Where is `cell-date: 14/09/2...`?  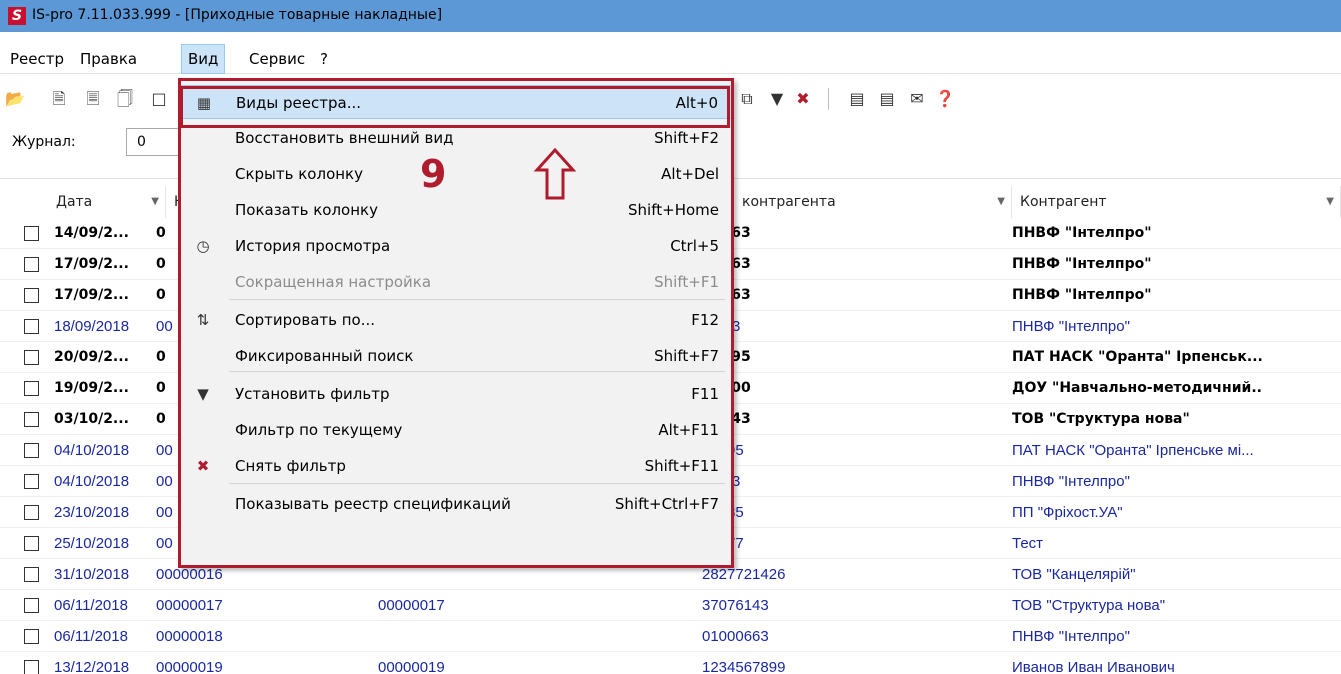 cell-date: 14/09/2... is located at coordinates (91, 233).